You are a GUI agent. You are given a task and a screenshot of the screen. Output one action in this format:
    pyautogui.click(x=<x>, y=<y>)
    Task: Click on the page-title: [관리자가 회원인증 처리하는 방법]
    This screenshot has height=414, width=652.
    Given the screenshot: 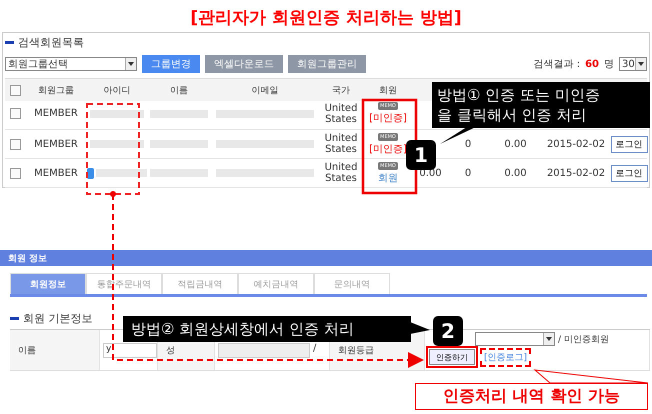 What is the action you would take?
    pyautogui.click(x=326, y=17)
    